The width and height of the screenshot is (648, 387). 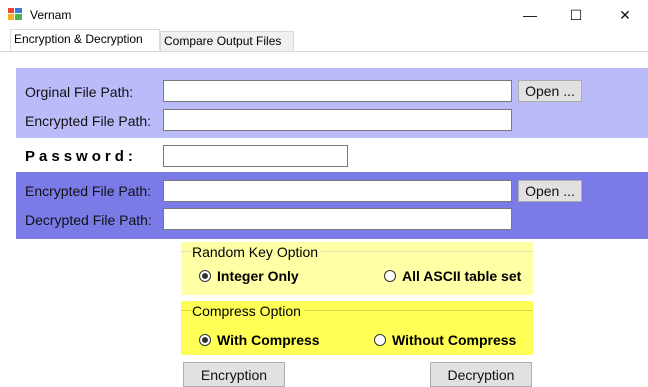 I want to click on random-key-option-title: Random Key Option, so click(x=257, y=252).